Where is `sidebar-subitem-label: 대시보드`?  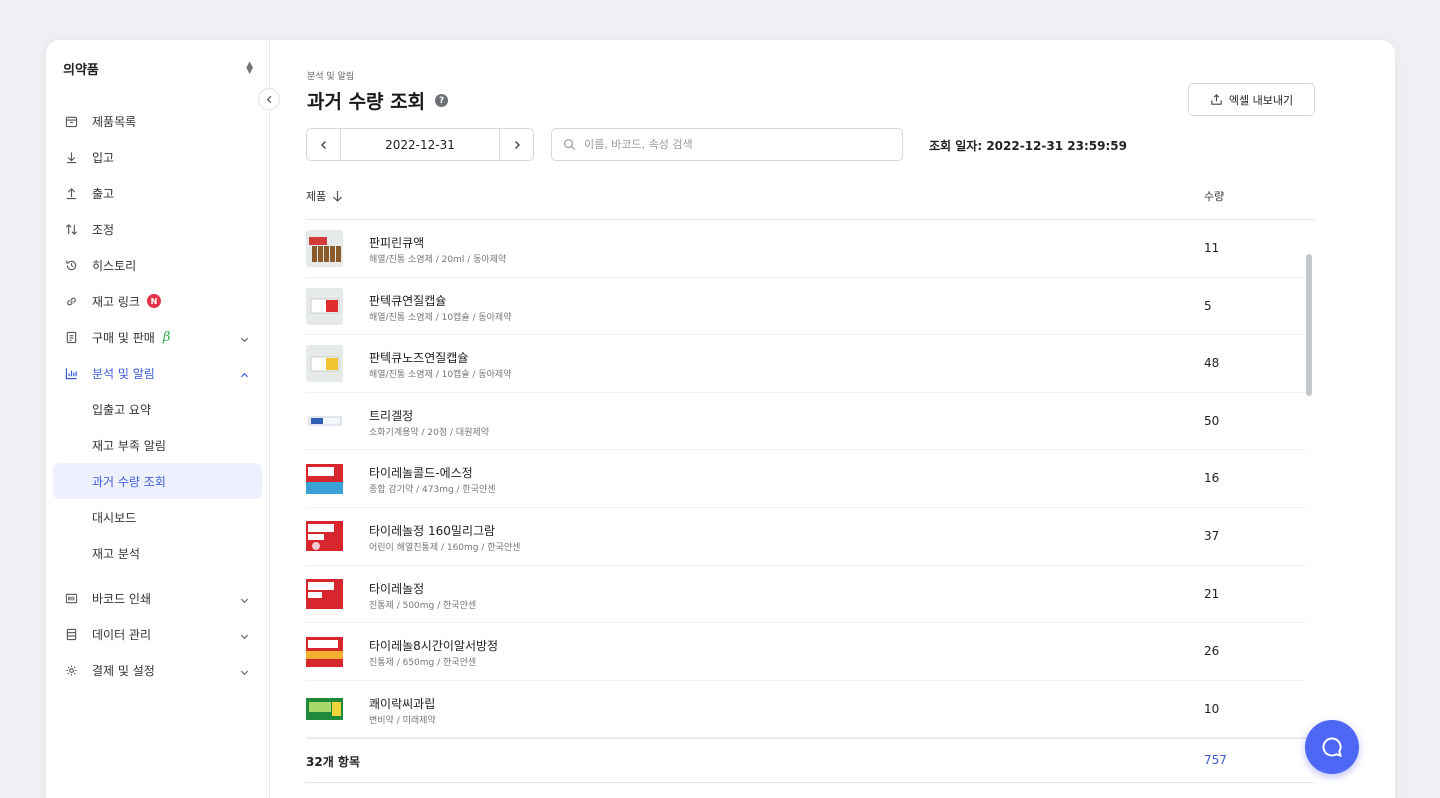
sidebar-subitem-label: 대시보드 is located at coordinates (114, 517).